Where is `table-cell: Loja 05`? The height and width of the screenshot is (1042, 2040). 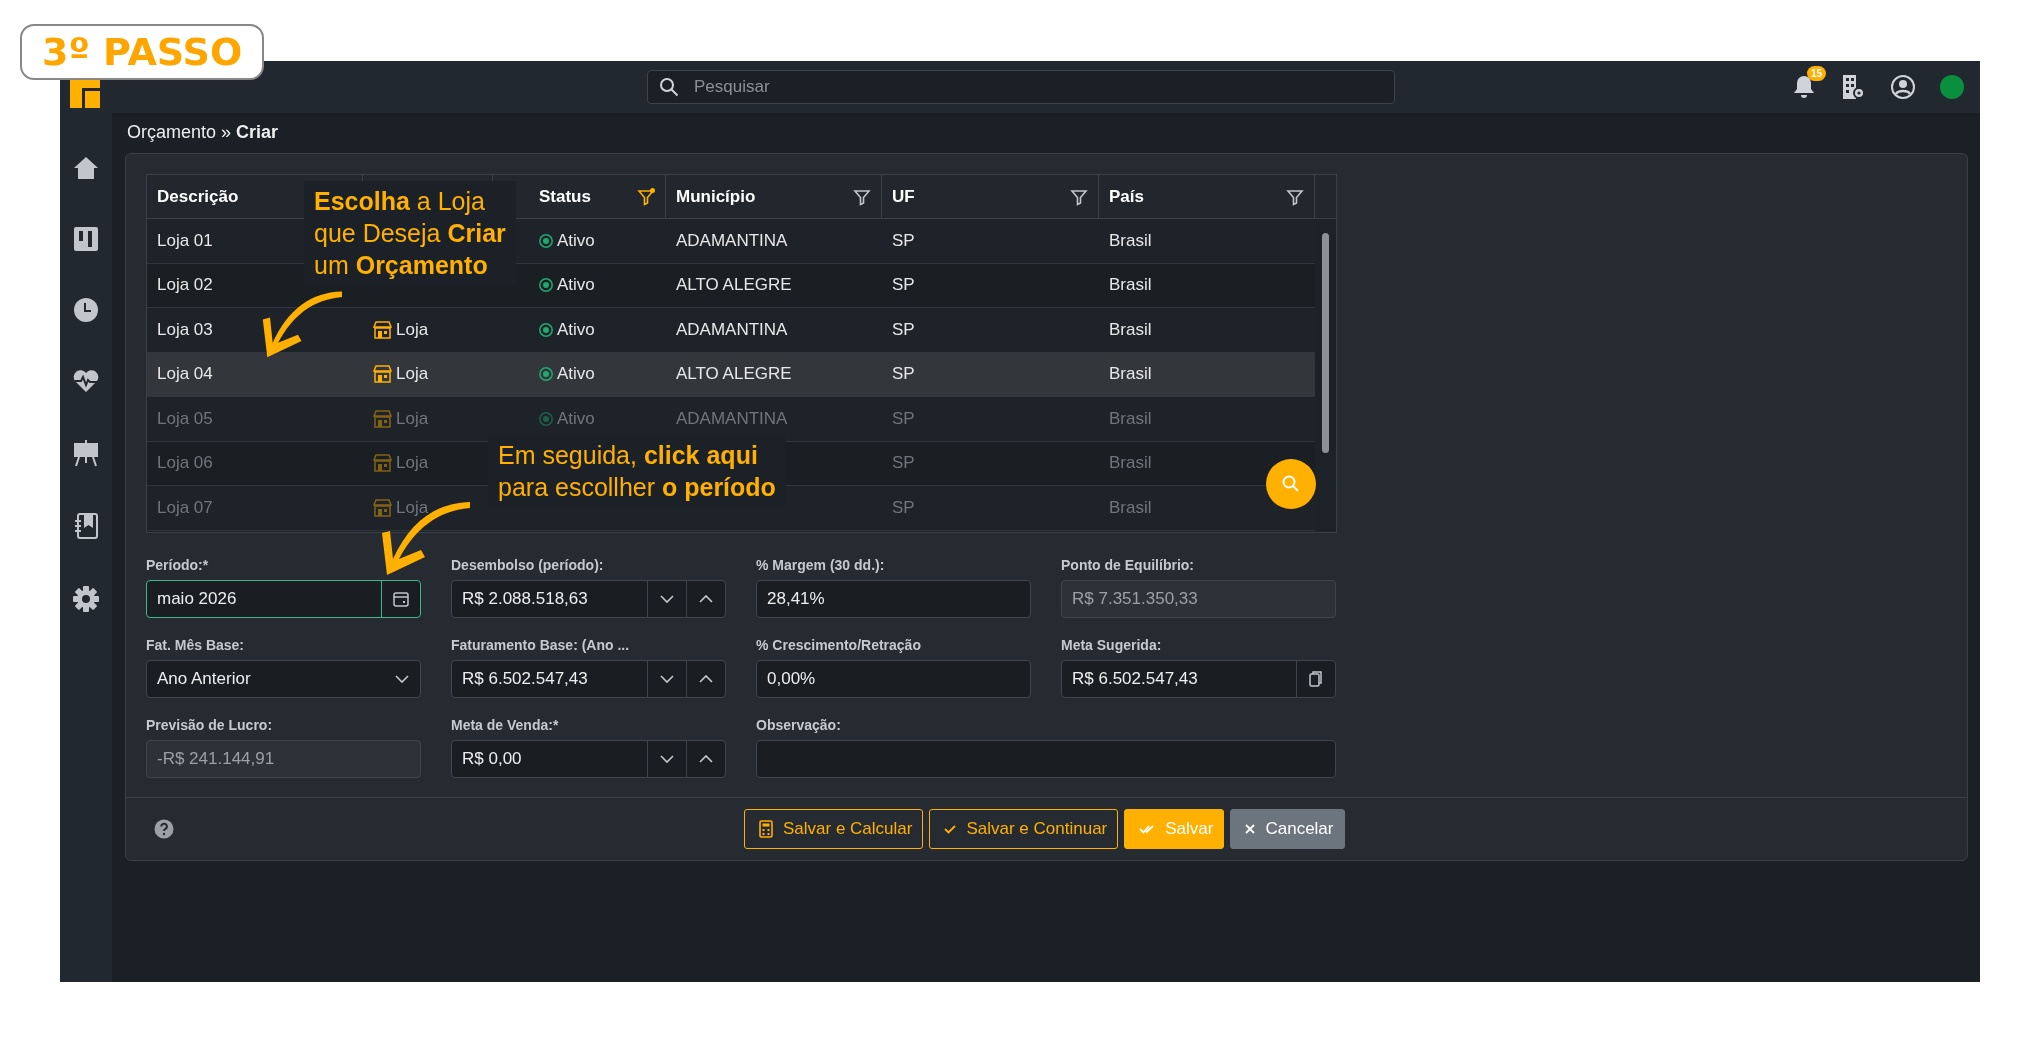 table-cell: Loja 05 is located at coordinates (185, 418).